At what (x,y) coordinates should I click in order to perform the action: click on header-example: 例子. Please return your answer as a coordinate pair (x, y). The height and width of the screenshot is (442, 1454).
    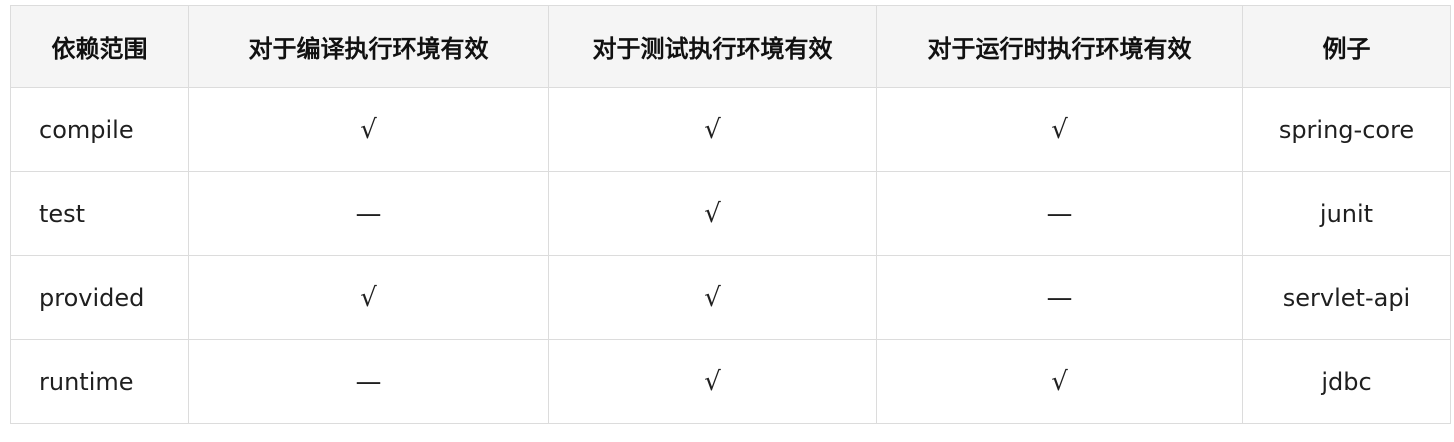
    Looking at the image, I should click on (1346, 46).